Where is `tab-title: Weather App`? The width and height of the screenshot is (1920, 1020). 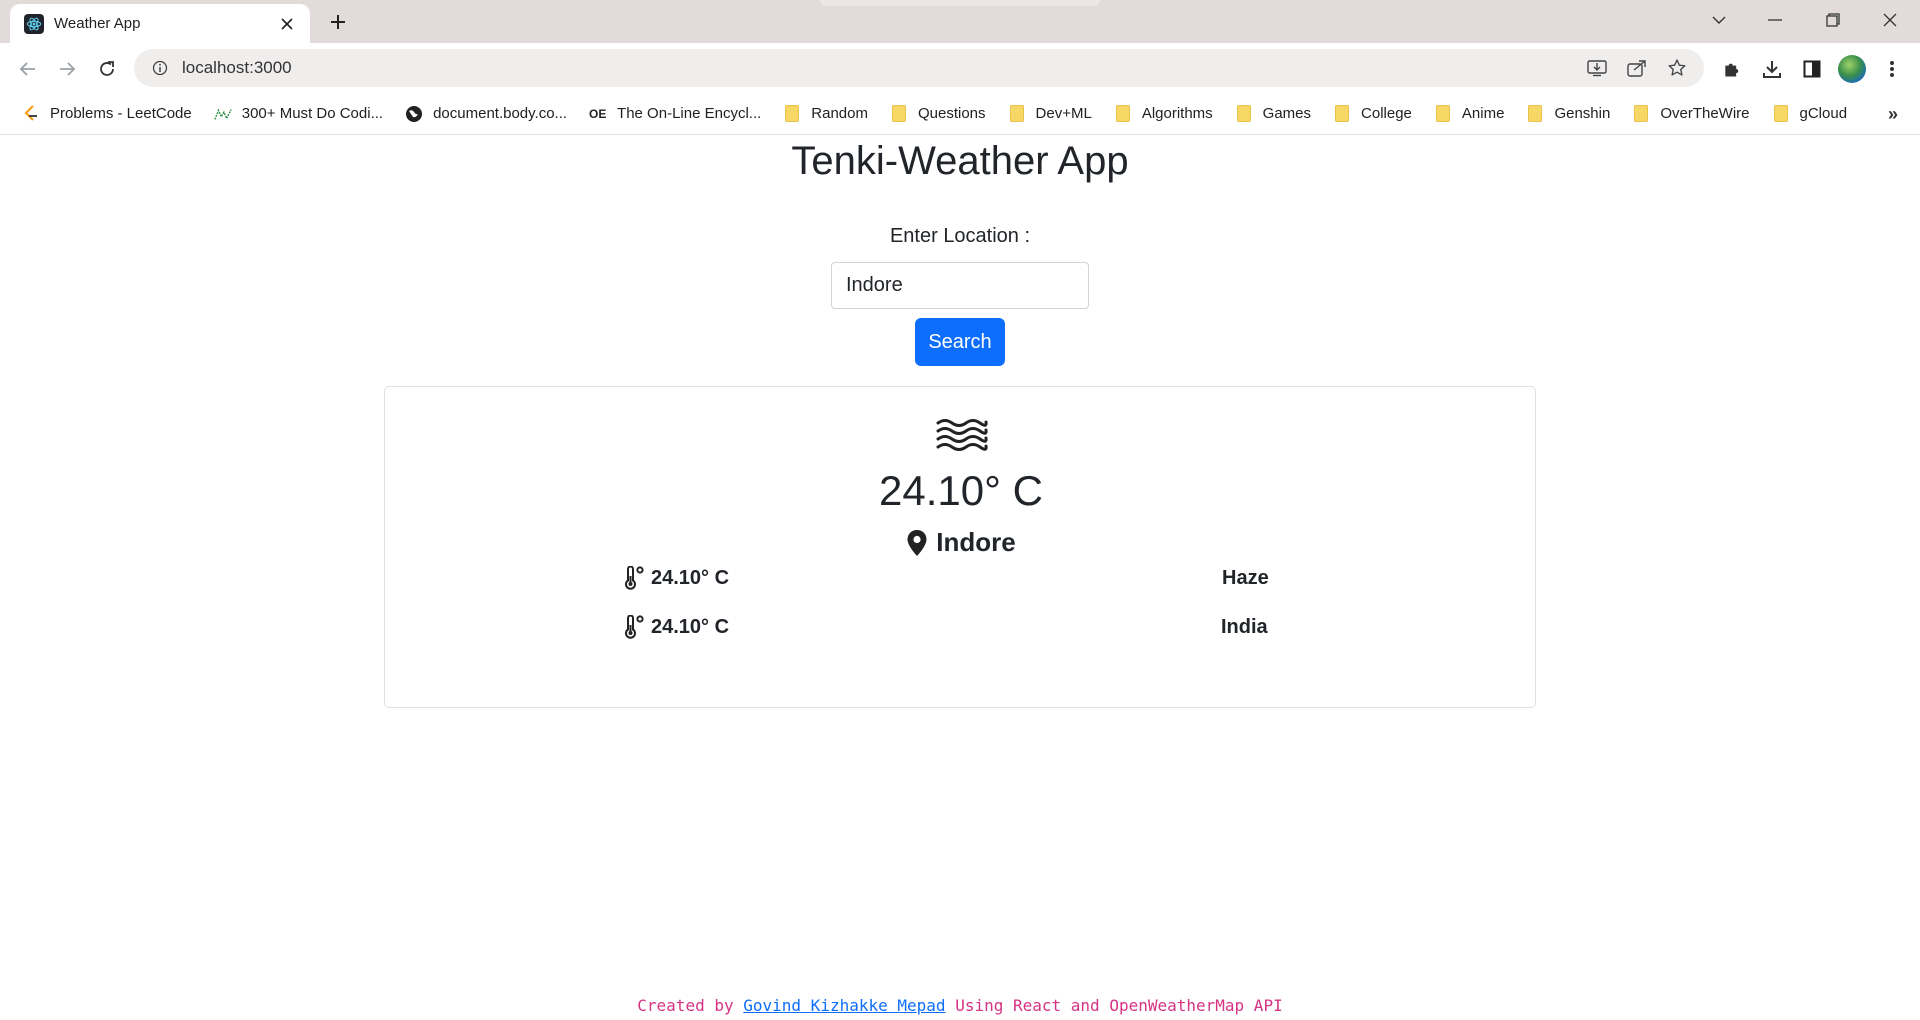 tab-title: Weather App is located at coordinates (97, 23).